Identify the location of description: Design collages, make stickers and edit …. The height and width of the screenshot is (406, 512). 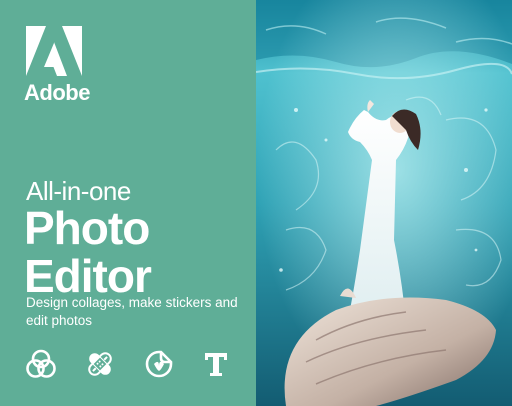
(132, 311).